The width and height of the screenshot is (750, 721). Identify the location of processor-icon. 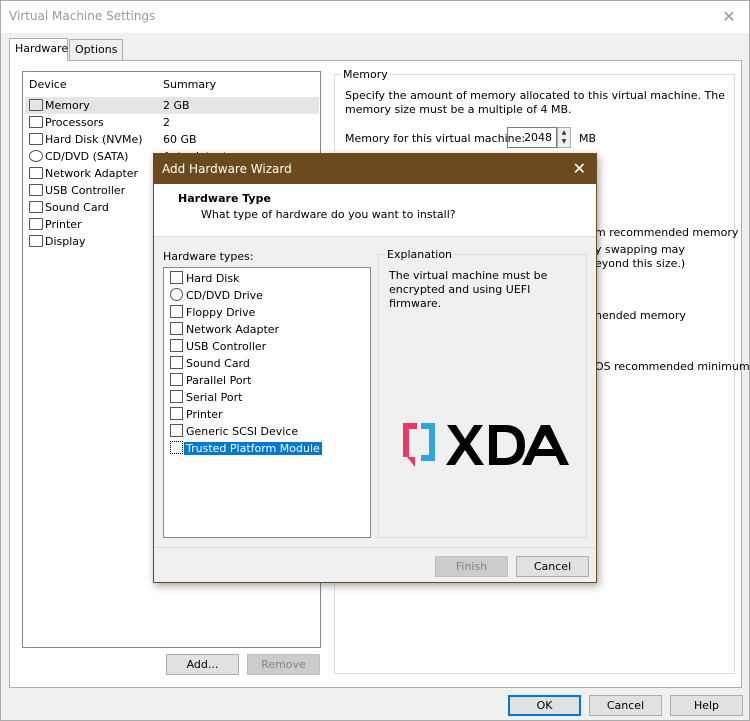
(36, 122).